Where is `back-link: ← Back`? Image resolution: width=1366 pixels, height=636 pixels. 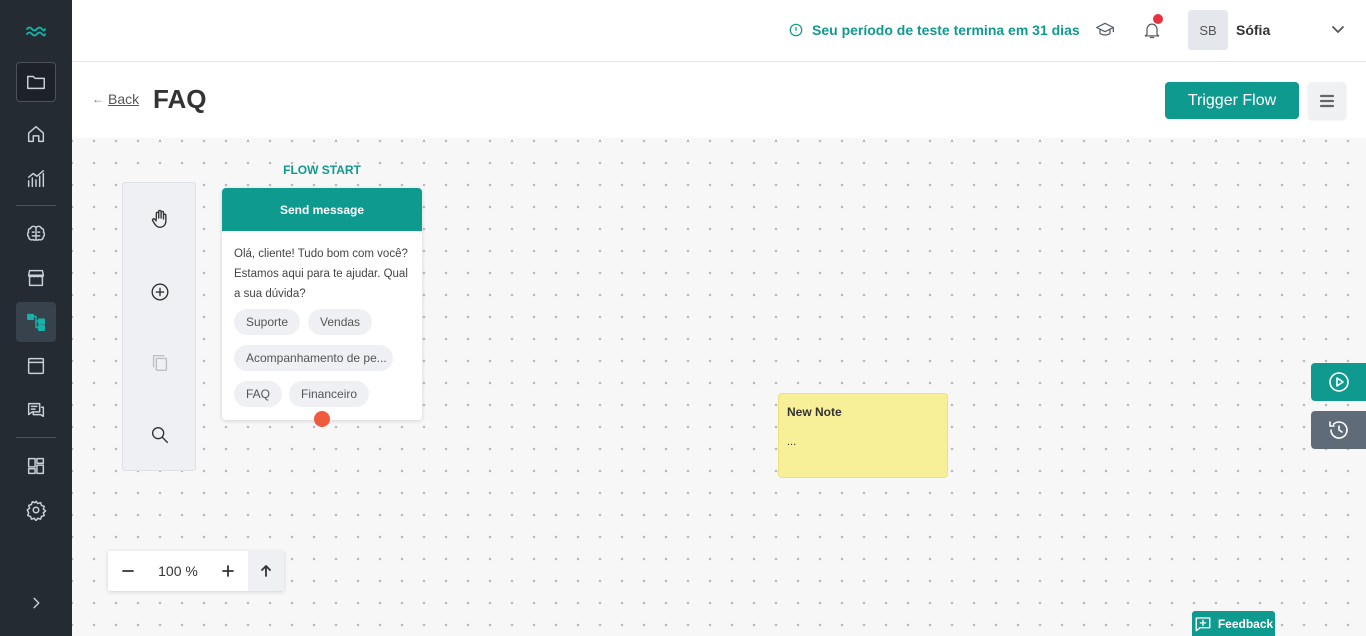
back-link: ← Back is located at coordinates (115, 99).